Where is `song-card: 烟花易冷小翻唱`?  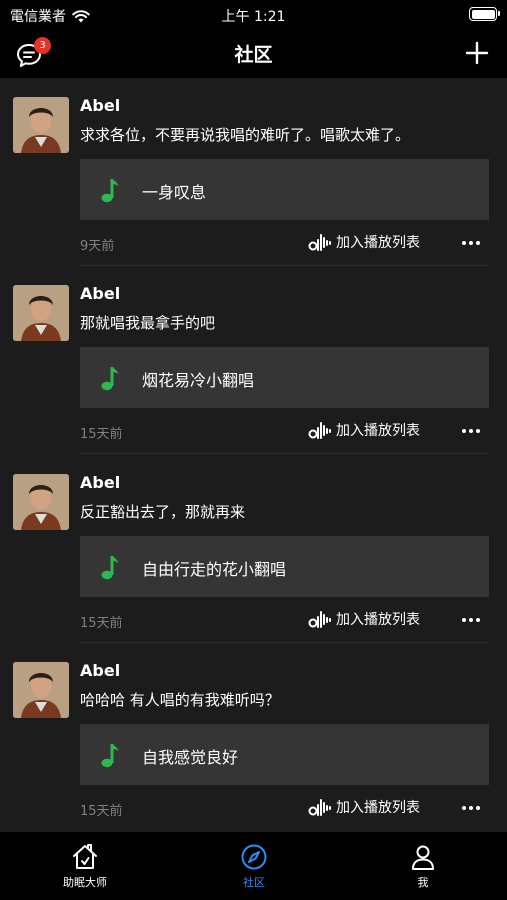 song-card: 烟花易冷小翻唱 is located at coordinates (284, 377).